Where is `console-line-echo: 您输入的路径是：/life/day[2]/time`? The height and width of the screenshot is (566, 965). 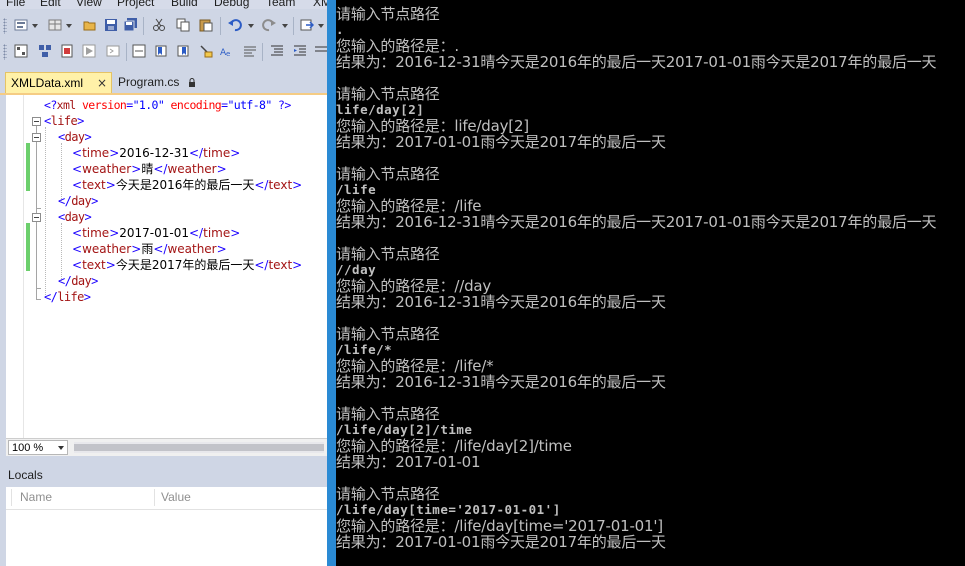 console-line-echo: 您输入的路径是：/life/day[2]/time is located at coordinates (454, 446).